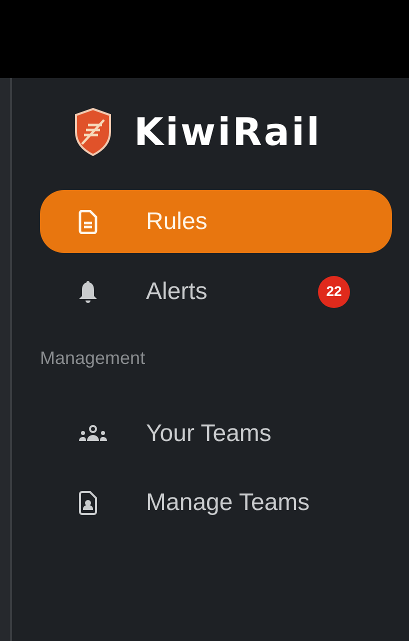  Describe the element at coordinates (88, 222) in the screenshot. I see `document-icon` at that location.